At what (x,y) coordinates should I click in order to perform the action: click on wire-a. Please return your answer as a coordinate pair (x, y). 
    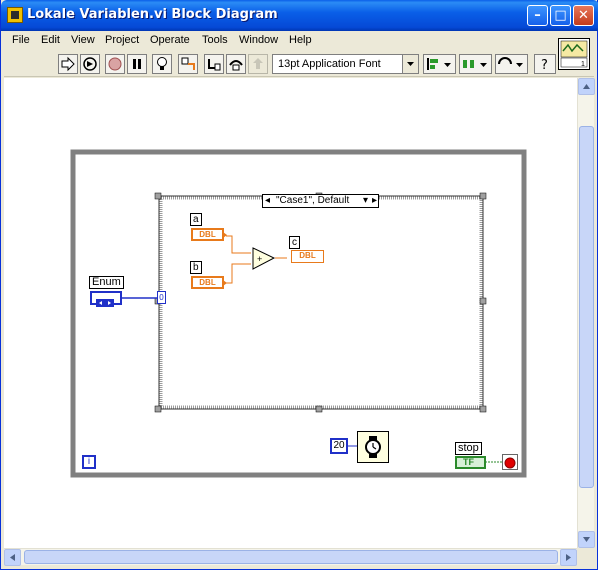
    Looking at the image, I should click on (238, 244).